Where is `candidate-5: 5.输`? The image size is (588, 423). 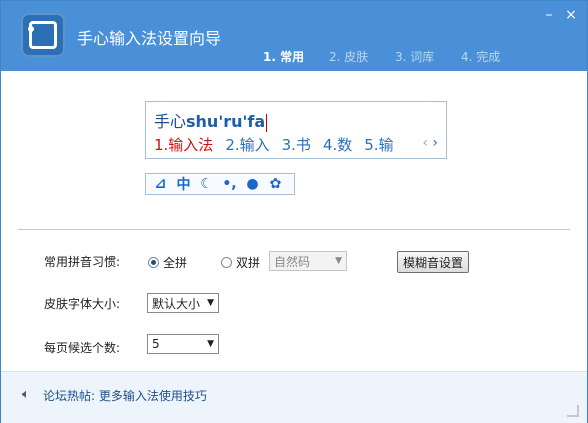
candidate-5: 5.输 is located at coordinates (379, 145).